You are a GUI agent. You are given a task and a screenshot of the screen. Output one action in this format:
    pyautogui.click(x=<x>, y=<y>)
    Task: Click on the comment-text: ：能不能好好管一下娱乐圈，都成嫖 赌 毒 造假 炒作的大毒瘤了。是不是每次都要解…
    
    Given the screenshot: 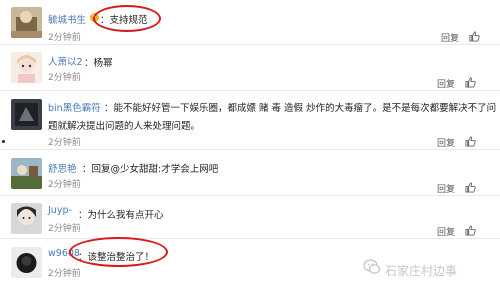 What is the action you would take?
    pyautogui.click(x=300, y=108)
    